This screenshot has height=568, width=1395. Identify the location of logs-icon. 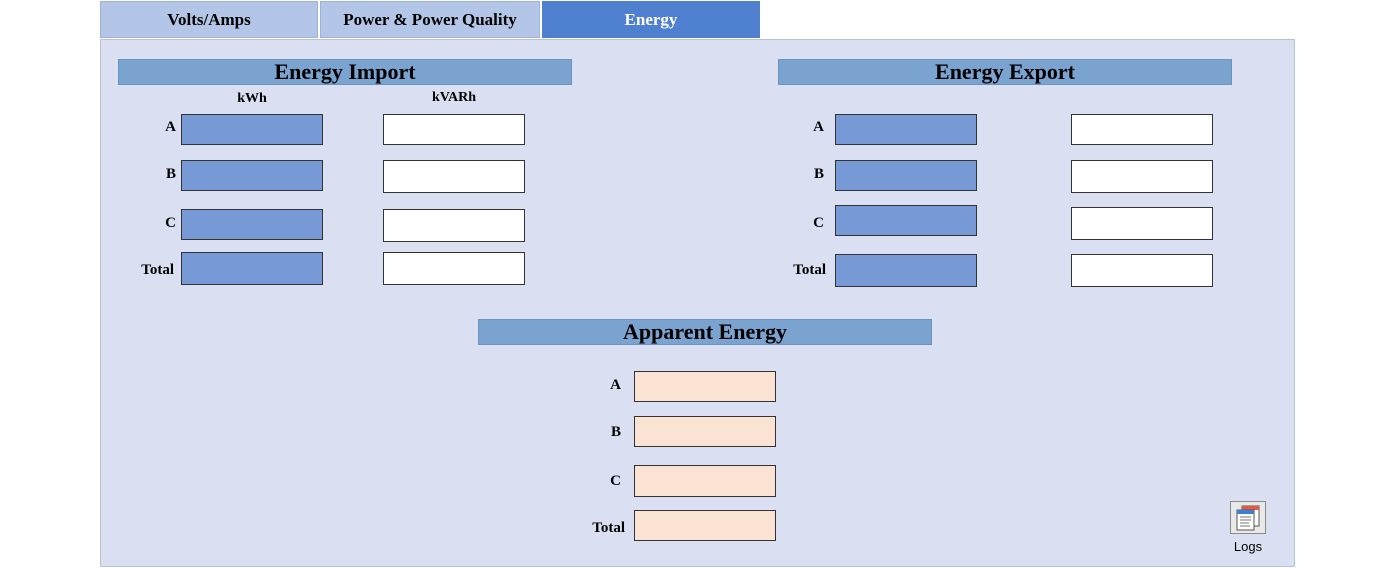
(1248, 517).